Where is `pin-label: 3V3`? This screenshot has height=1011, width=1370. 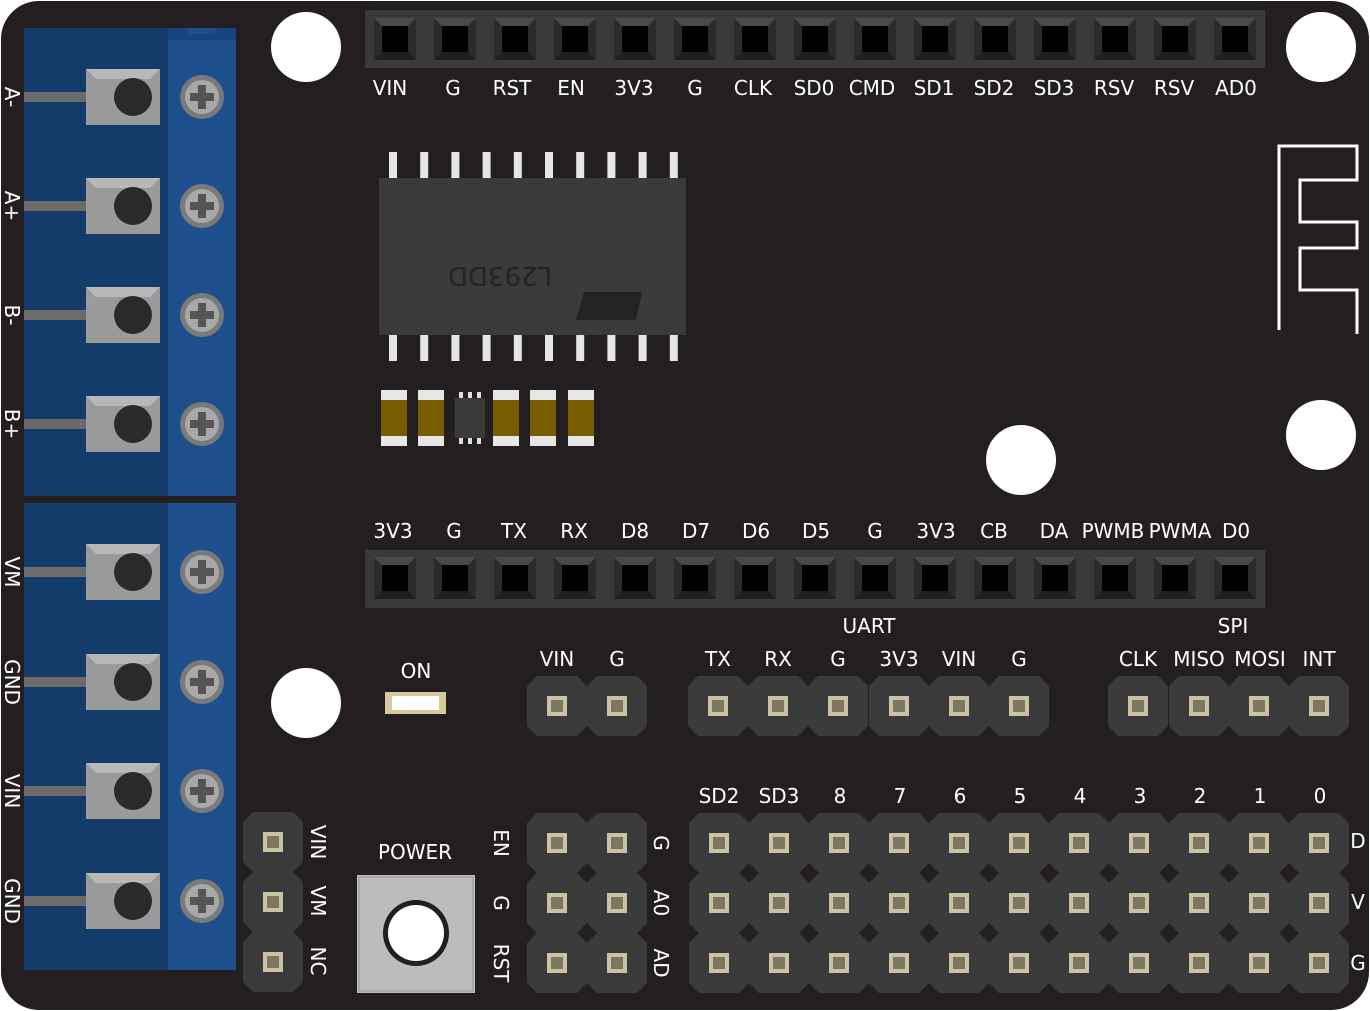 pin-label: 3V3 is located at coordinates (392, 531).